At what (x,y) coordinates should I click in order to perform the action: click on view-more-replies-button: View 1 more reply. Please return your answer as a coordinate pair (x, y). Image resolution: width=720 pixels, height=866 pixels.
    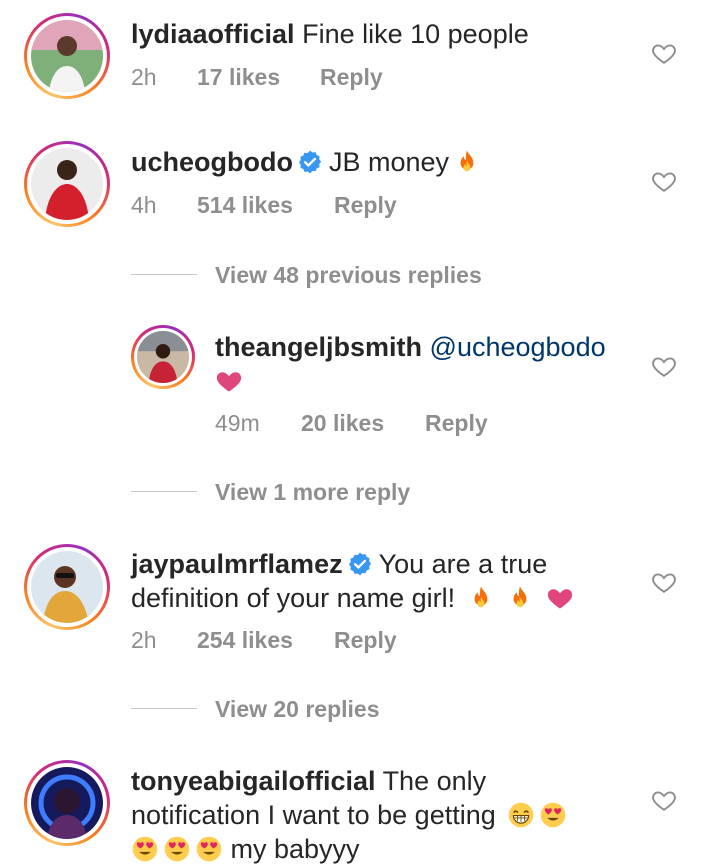
    Looking at the image, I should click on (331, 492).